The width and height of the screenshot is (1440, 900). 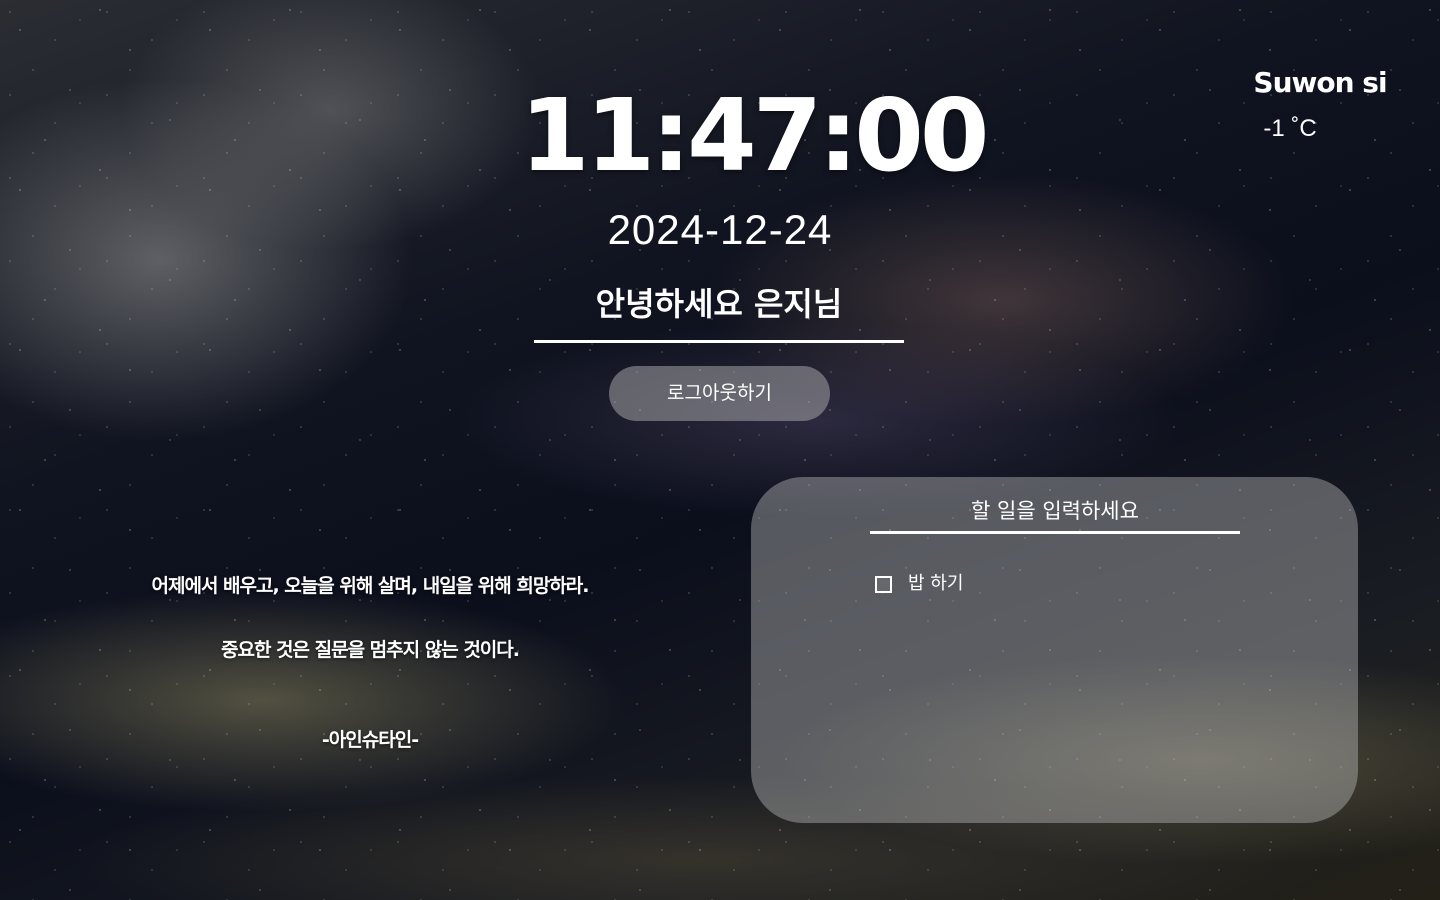 What do you see at coordinates (1320, 103) in the screenshot?
I see `weather-widget: Suwon si -1 ˚C` at bounding box center [1320, 103].